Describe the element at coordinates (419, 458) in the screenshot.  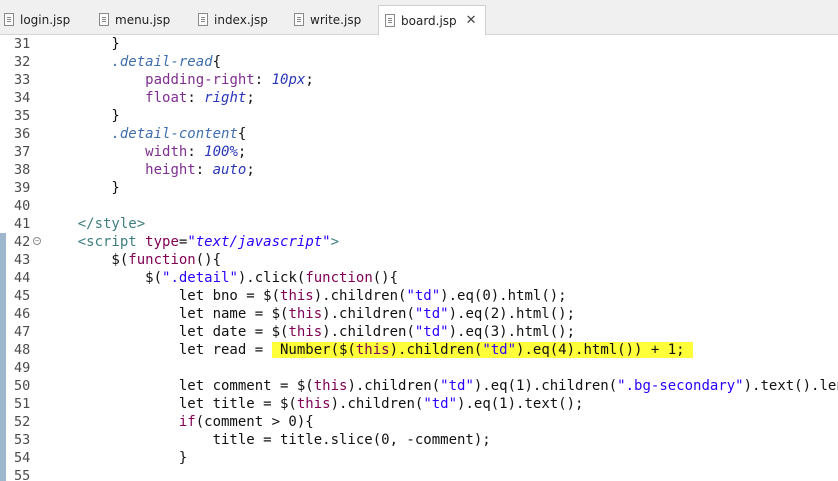
I see `code-line: 54 }` at that location.